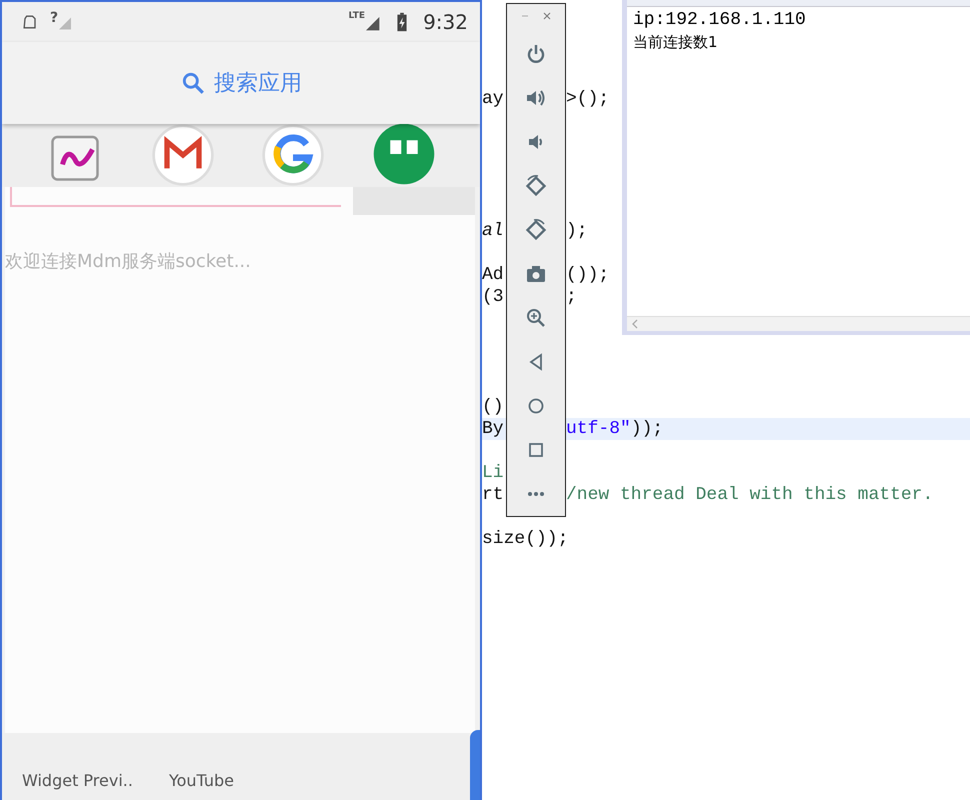  What do you see at coordinates (404, 155) in the screenshot?
I see `quote-bubble-app-icon` at bounding box center [404, 155].